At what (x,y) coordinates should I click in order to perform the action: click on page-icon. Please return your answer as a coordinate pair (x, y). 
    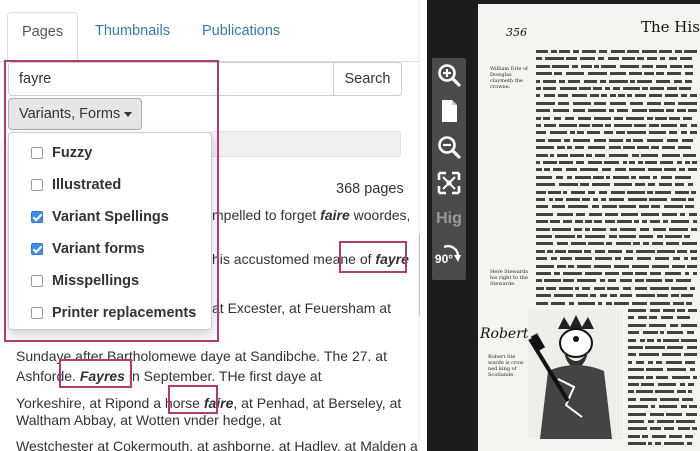
    Looking at the image, I should click on (449, 111).